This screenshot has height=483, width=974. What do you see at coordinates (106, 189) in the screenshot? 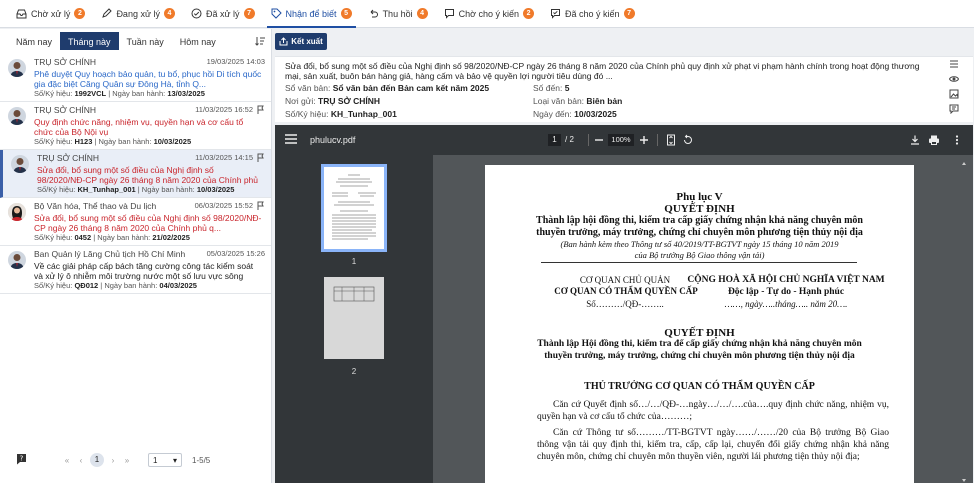
I see `ref-value: KH_Tunhap_001` at bounding box center [106, 189].